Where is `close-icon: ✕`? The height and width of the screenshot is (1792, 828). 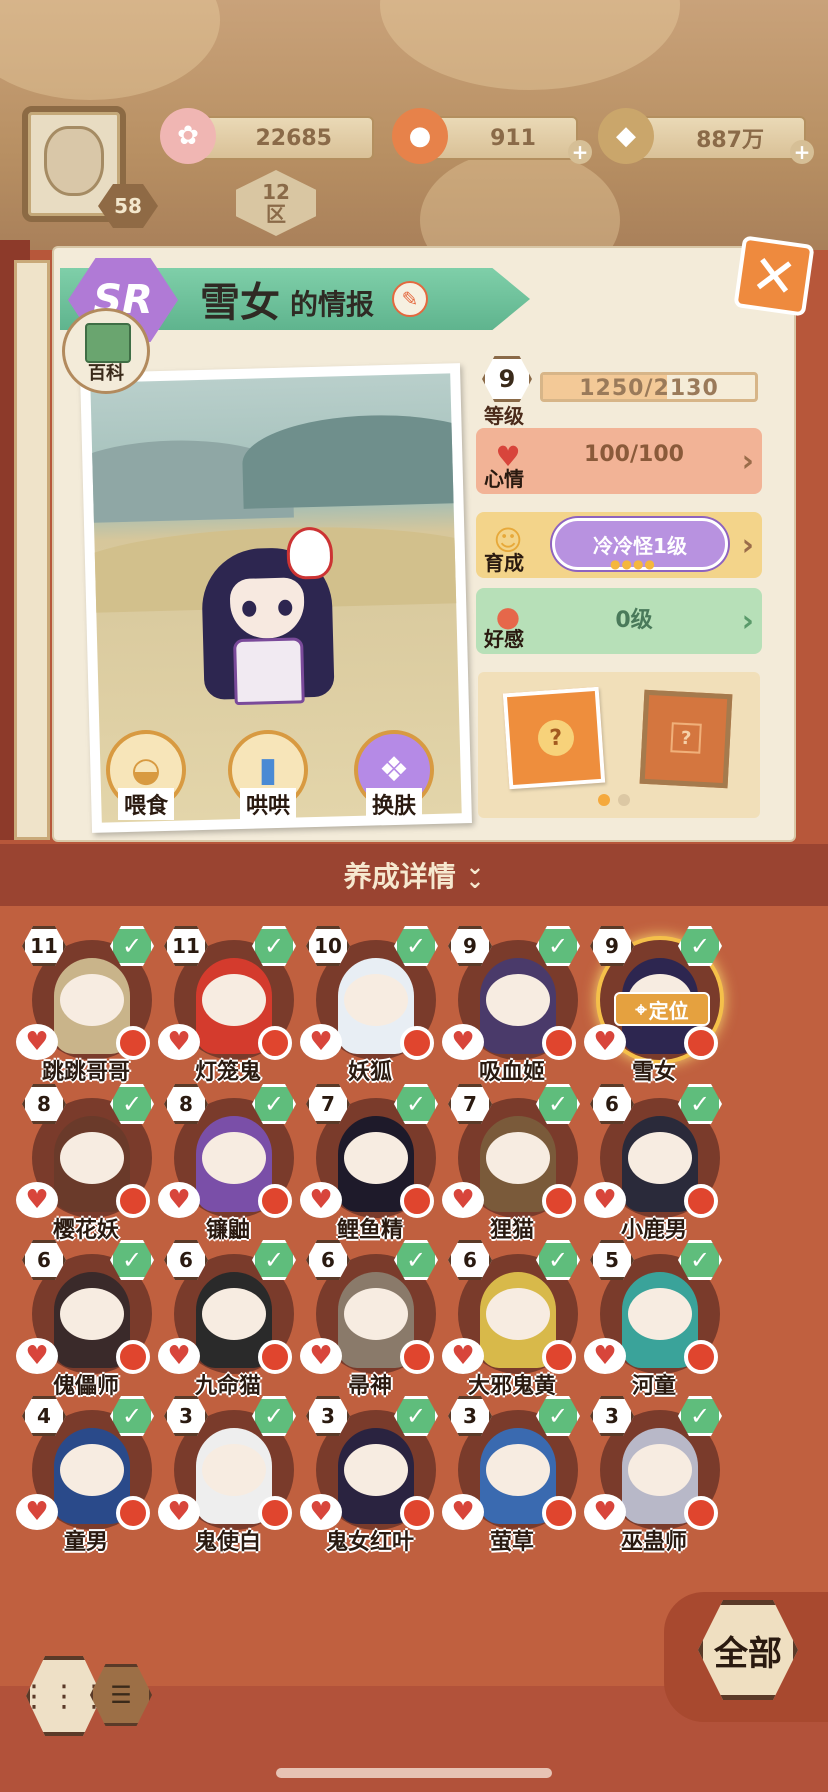
close-icon: ✕ is located at coordinates (774, 276).